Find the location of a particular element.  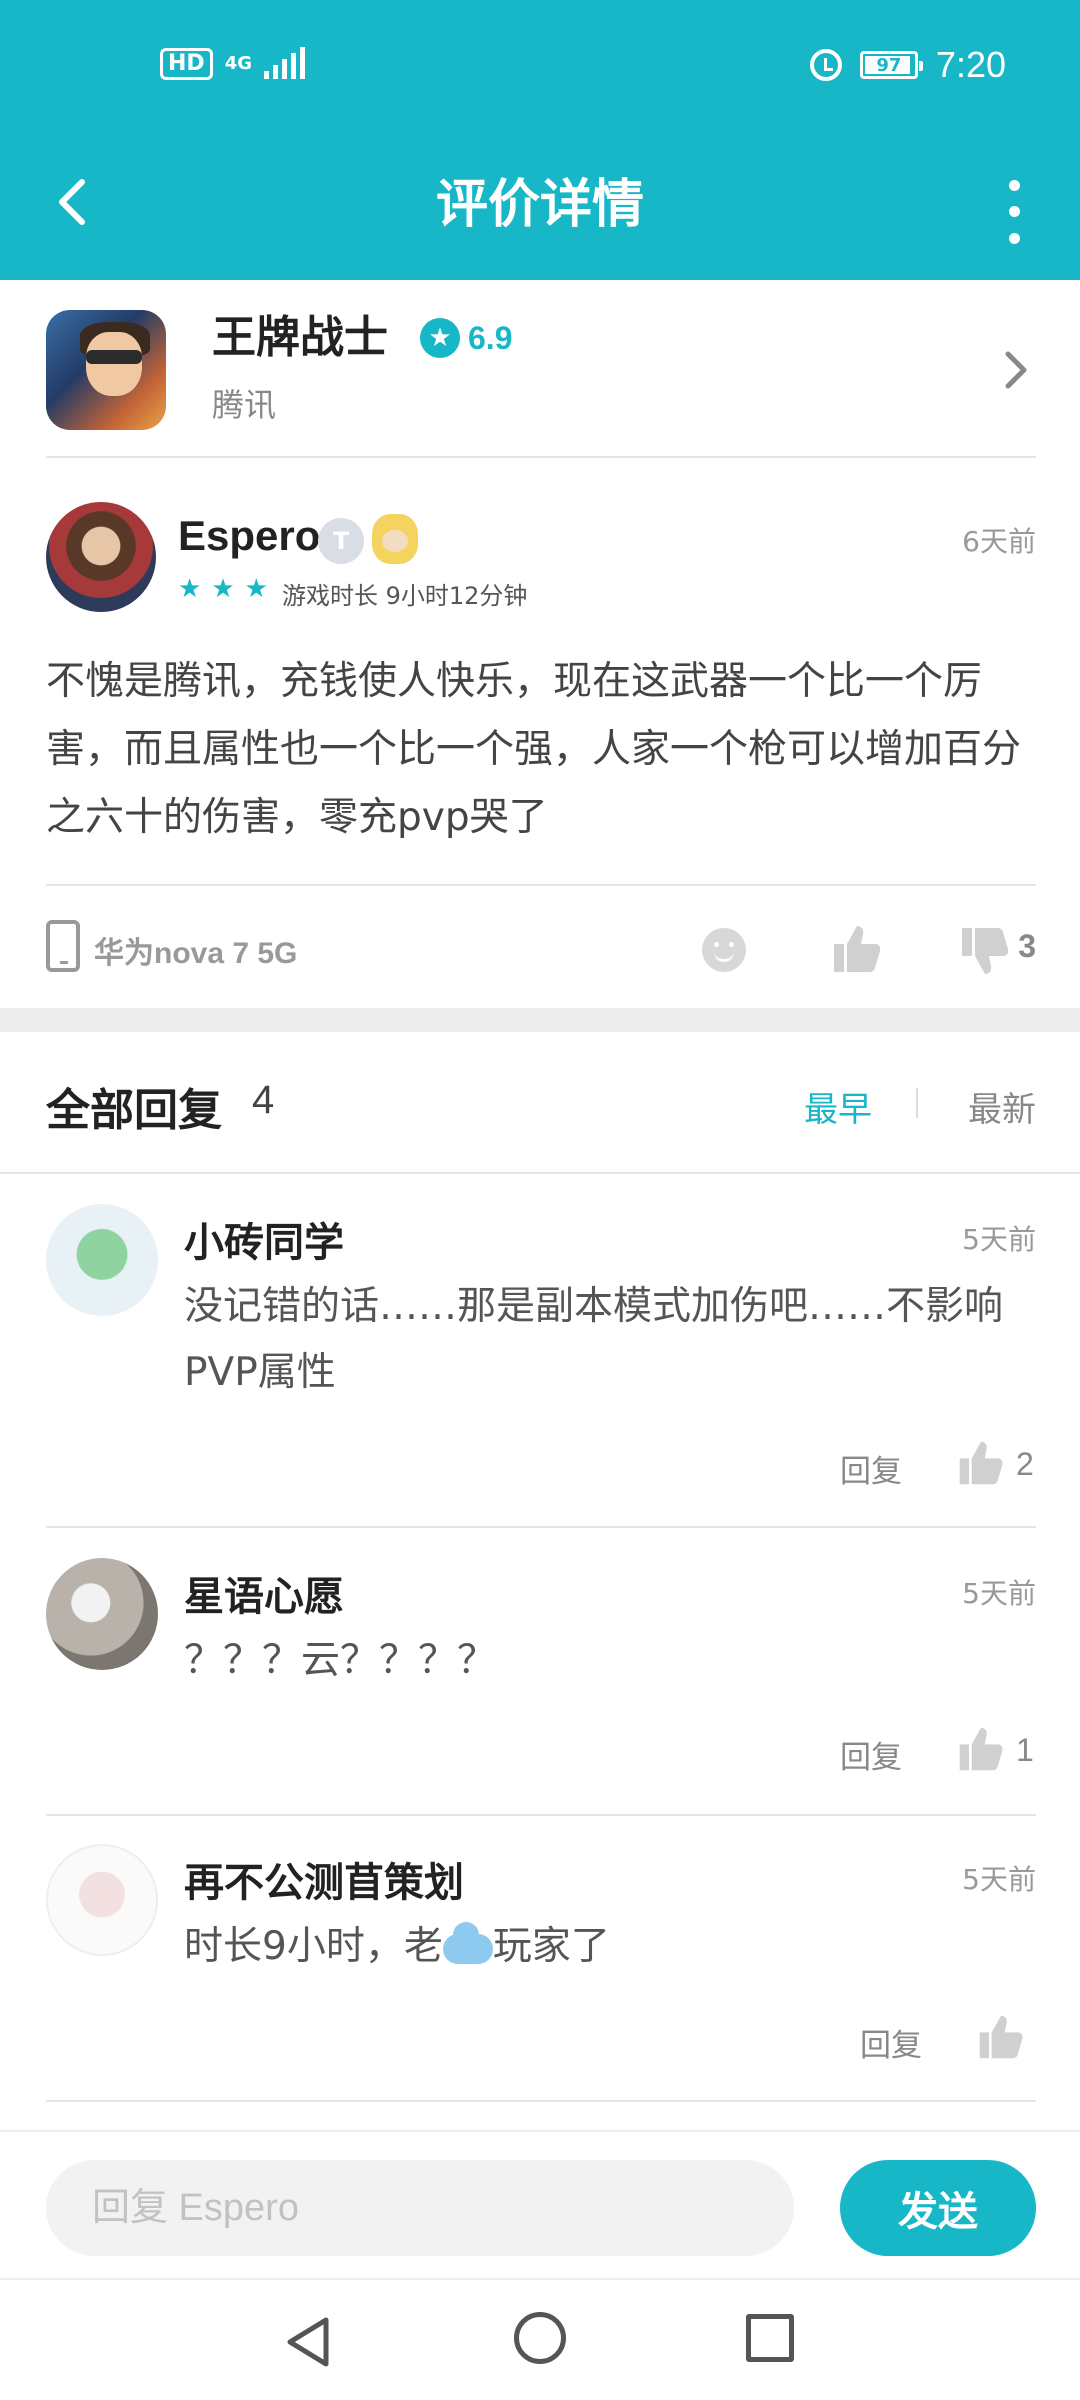

more-options-button is located at coordinates (1014, 212).